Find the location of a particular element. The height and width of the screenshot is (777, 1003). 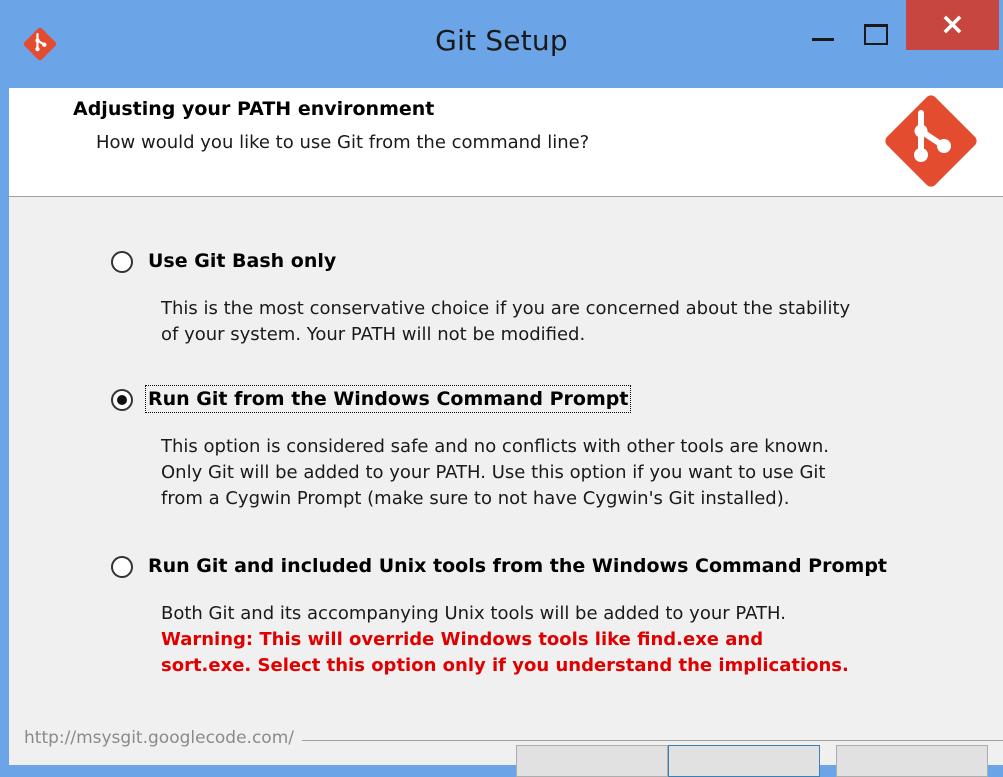

close-icon: × is located at coordinates (952, 24).